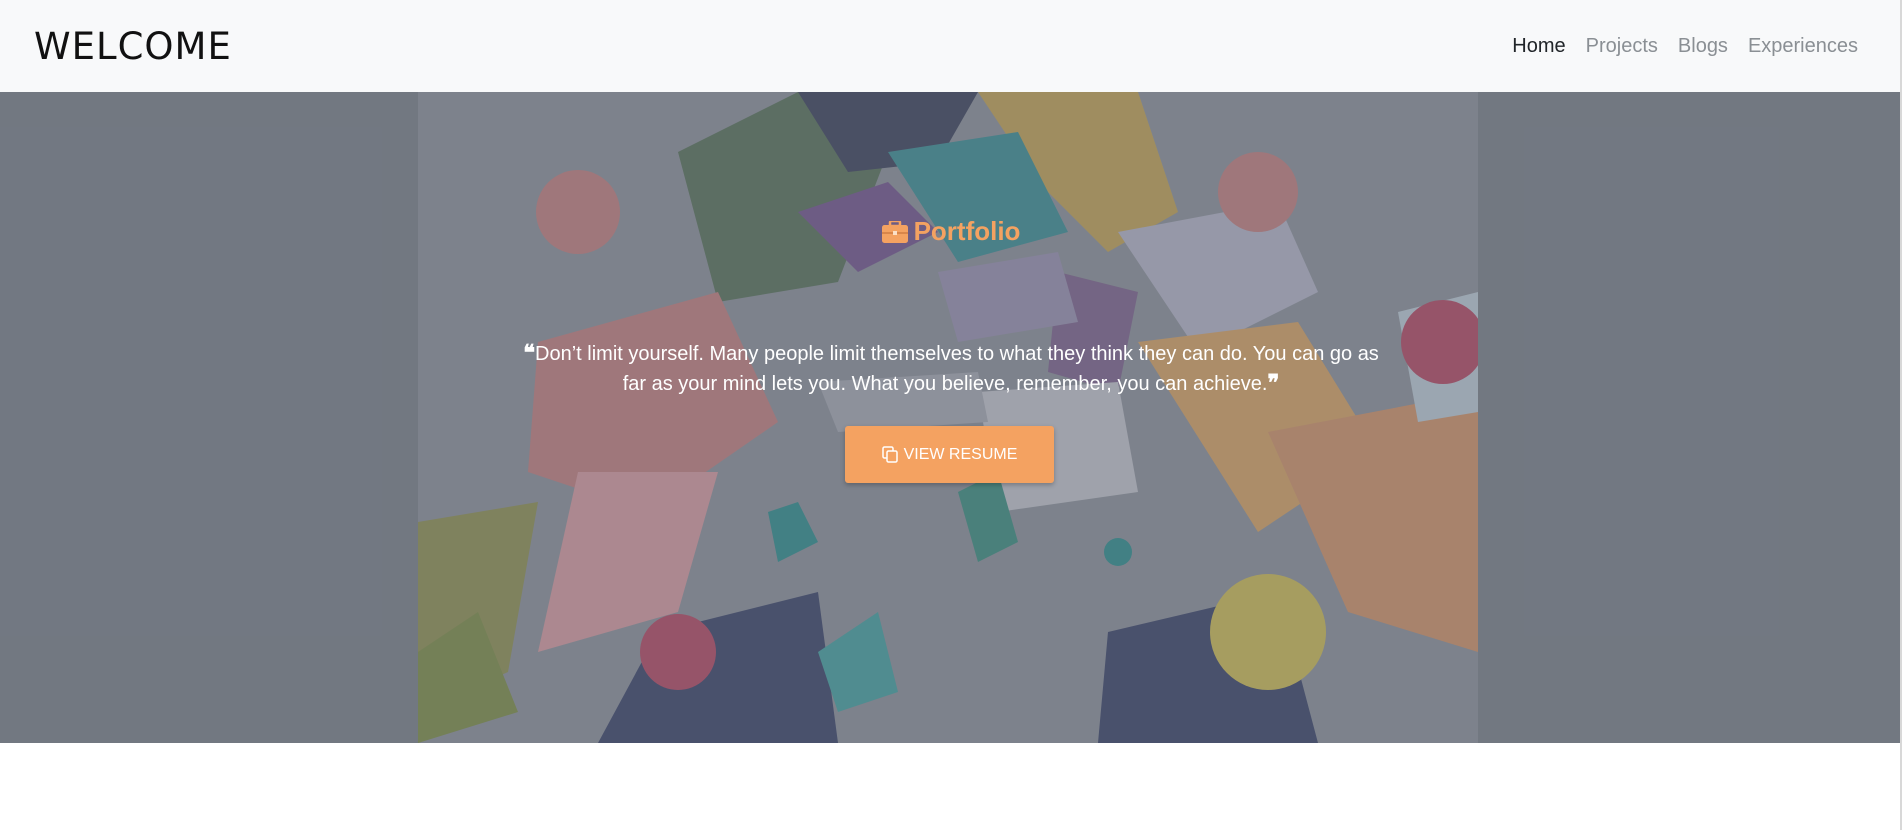  Describe the element at coordinates (960, 454) in the screenshot. I see `view-resume-label: VIEW RESUME` at that location.